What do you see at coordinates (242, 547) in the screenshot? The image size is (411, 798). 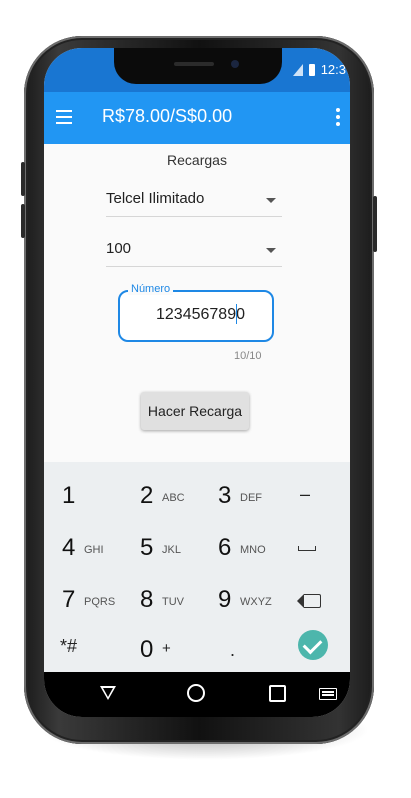 I see `key-6: 6 MNO` at bounding box center [242, 547].